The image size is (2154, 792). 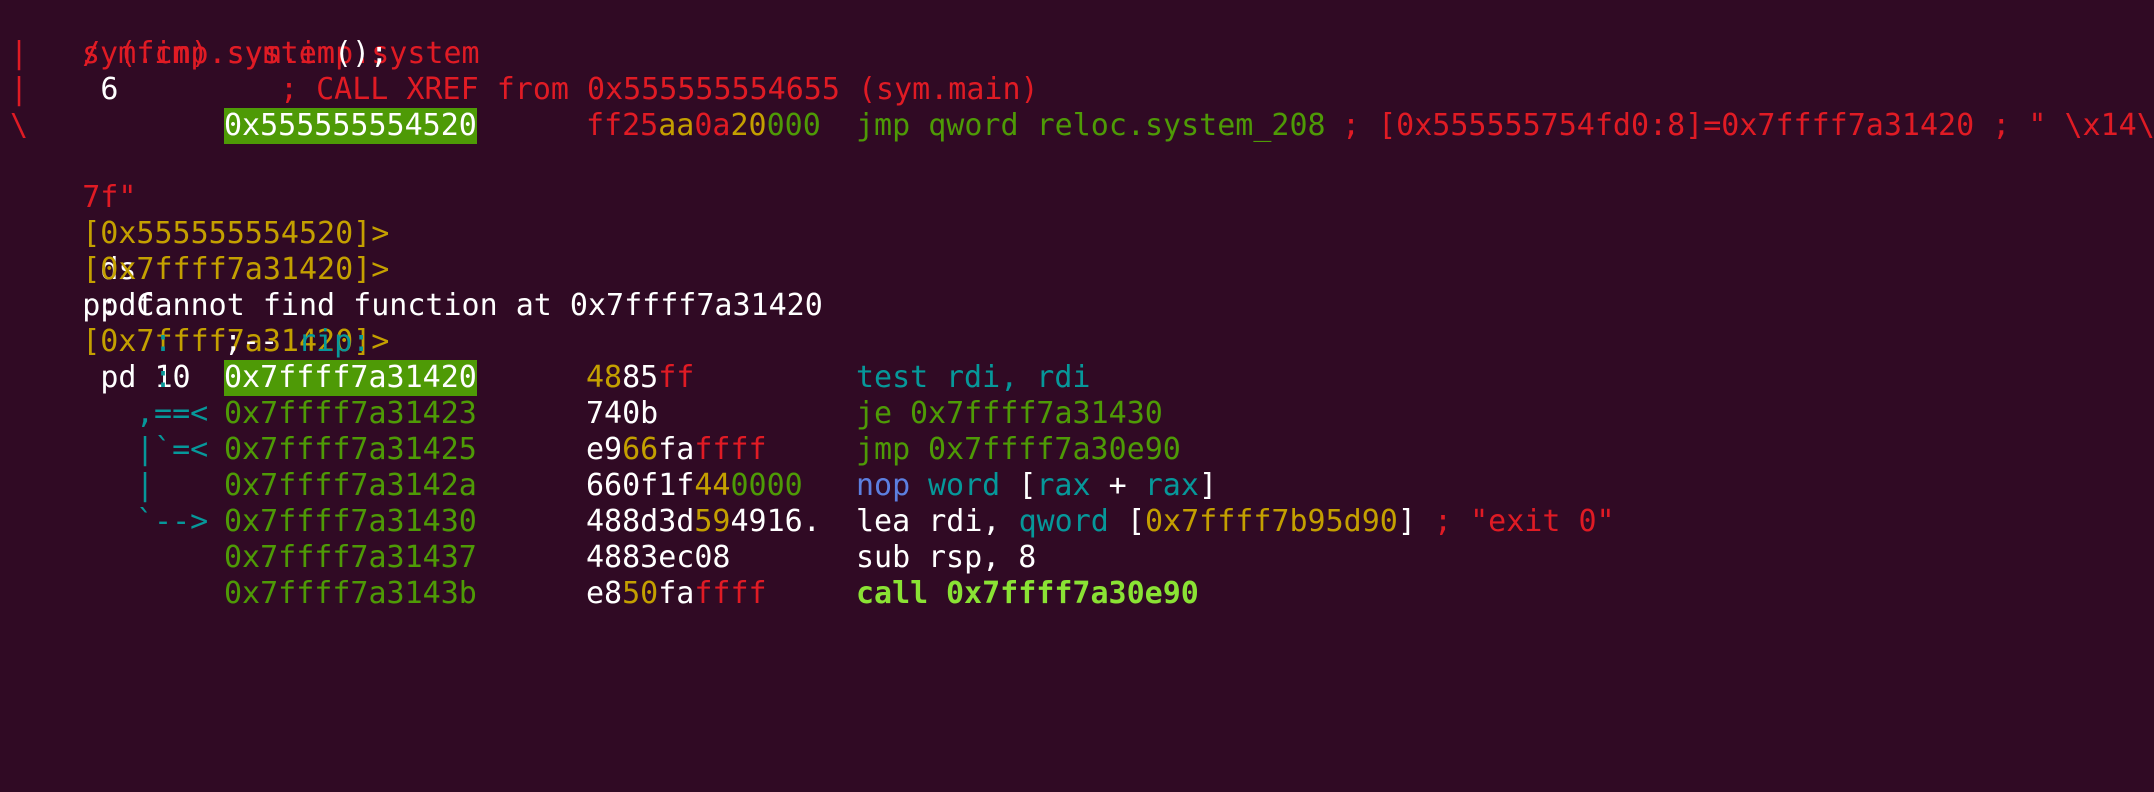 What do you see at coordinates (892, 377) in the screenshot?
I see `mnemonic: test` at bounding box center [892, 377].